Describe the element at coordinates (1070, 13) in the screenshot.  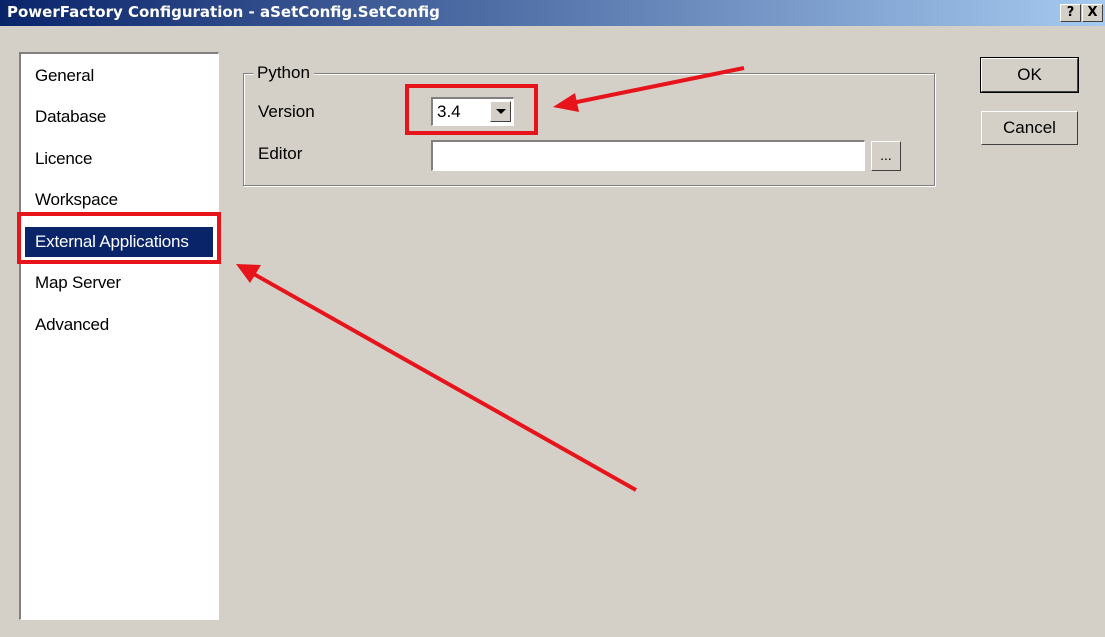
I see `help-button: ?` at that location.